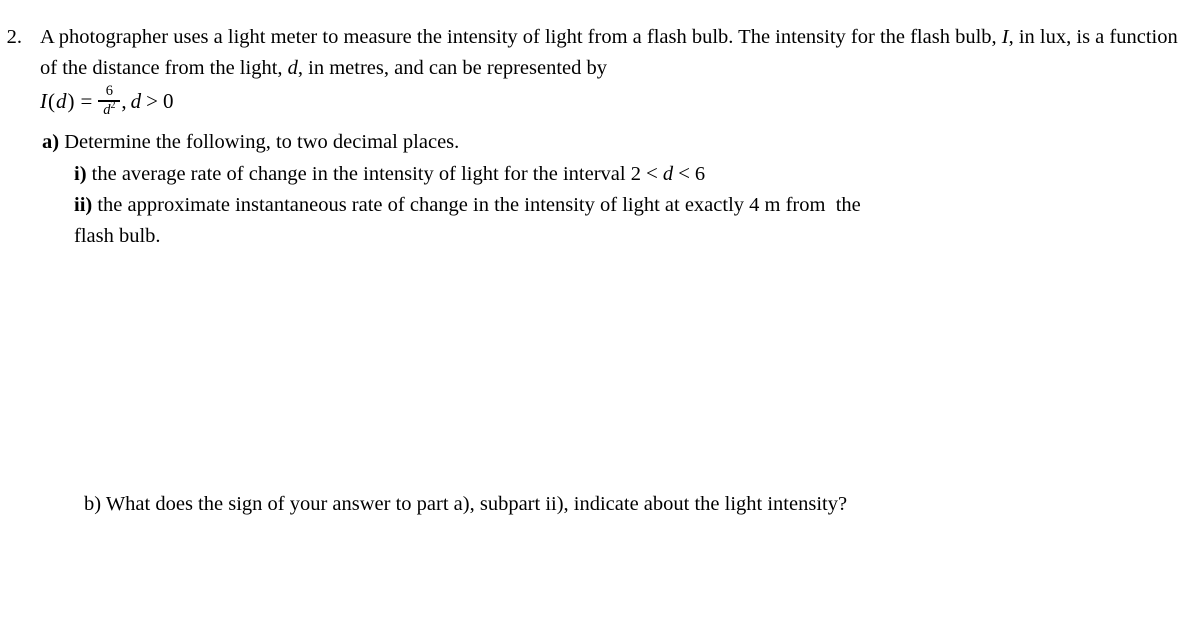  What do you see at coordinates (609, 101) in the screenshot?
I see `intensity-function-equation: I(d) = 6 d2, d >0` at bounding box center [609, 101].